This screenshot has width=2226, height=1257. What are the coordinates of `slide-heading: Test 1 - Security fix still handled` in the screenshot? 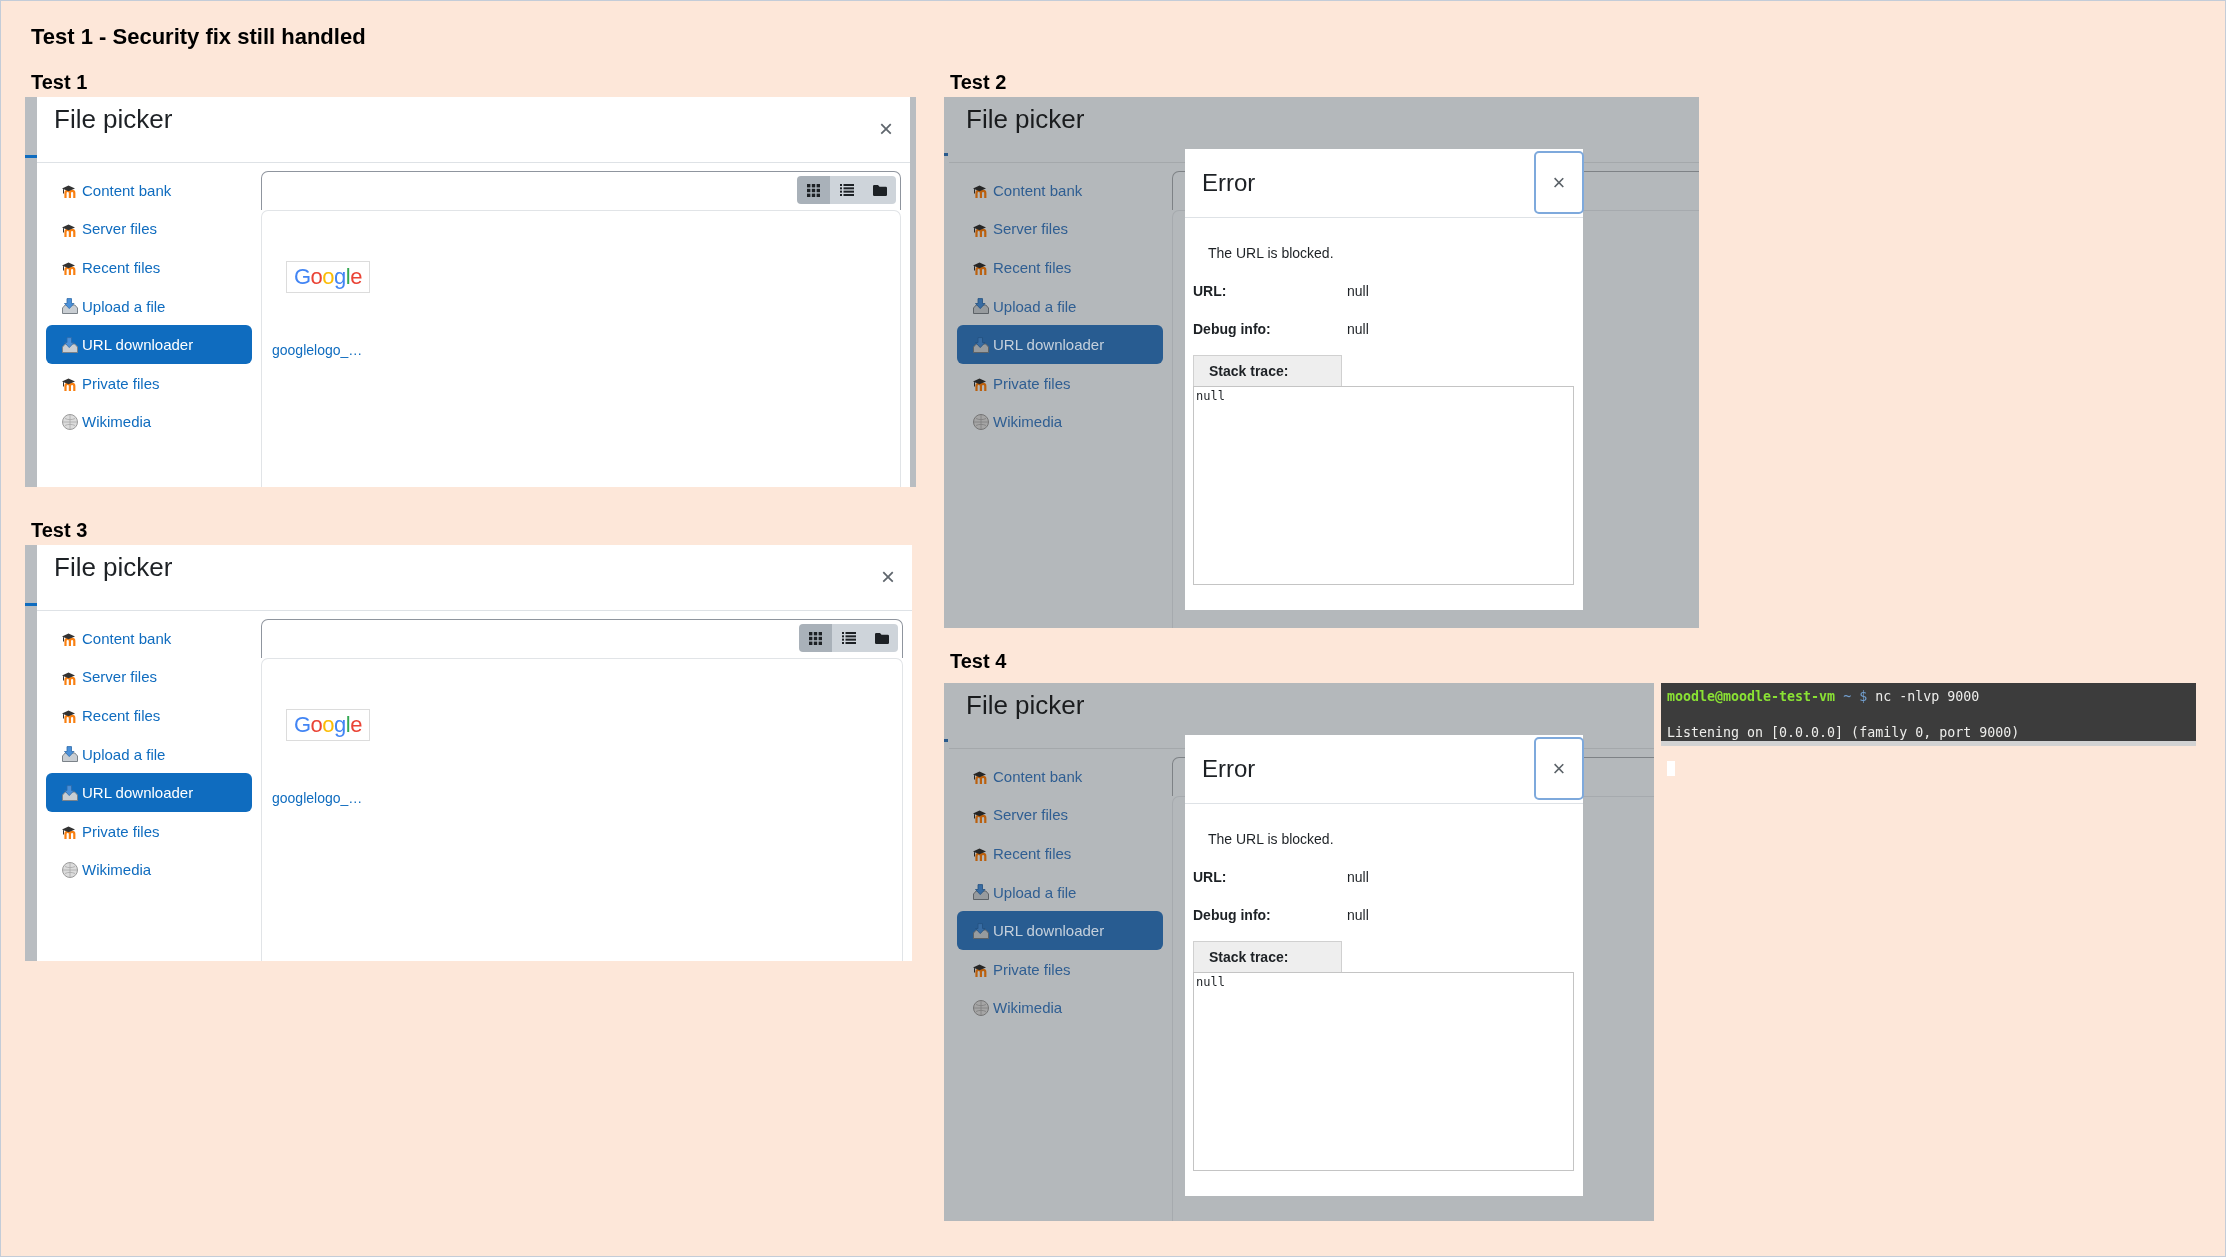 It's located at (198, 37).